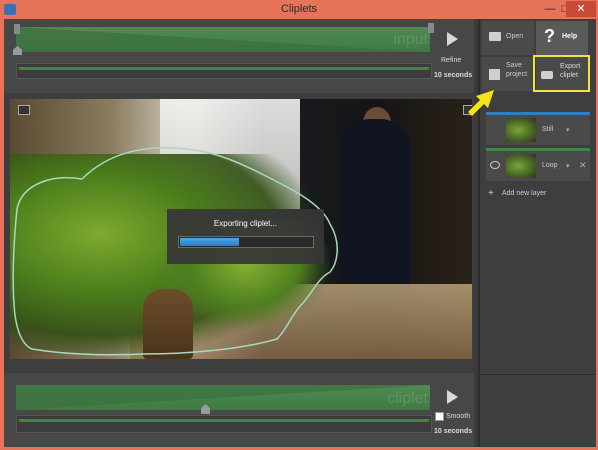  What do you see at coordinates (451, 60) in the screenshot?
I see `refine-label: Refine` at bounding box center [451, 60].